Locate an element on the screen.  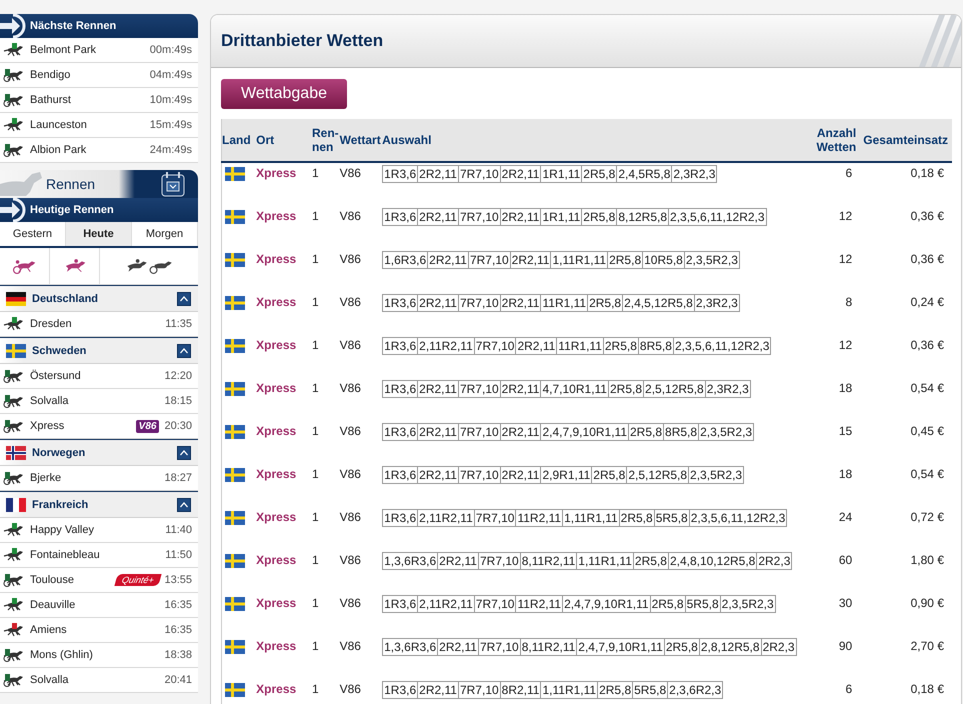
race-name: Deauville is located at coordinates (53, 605).